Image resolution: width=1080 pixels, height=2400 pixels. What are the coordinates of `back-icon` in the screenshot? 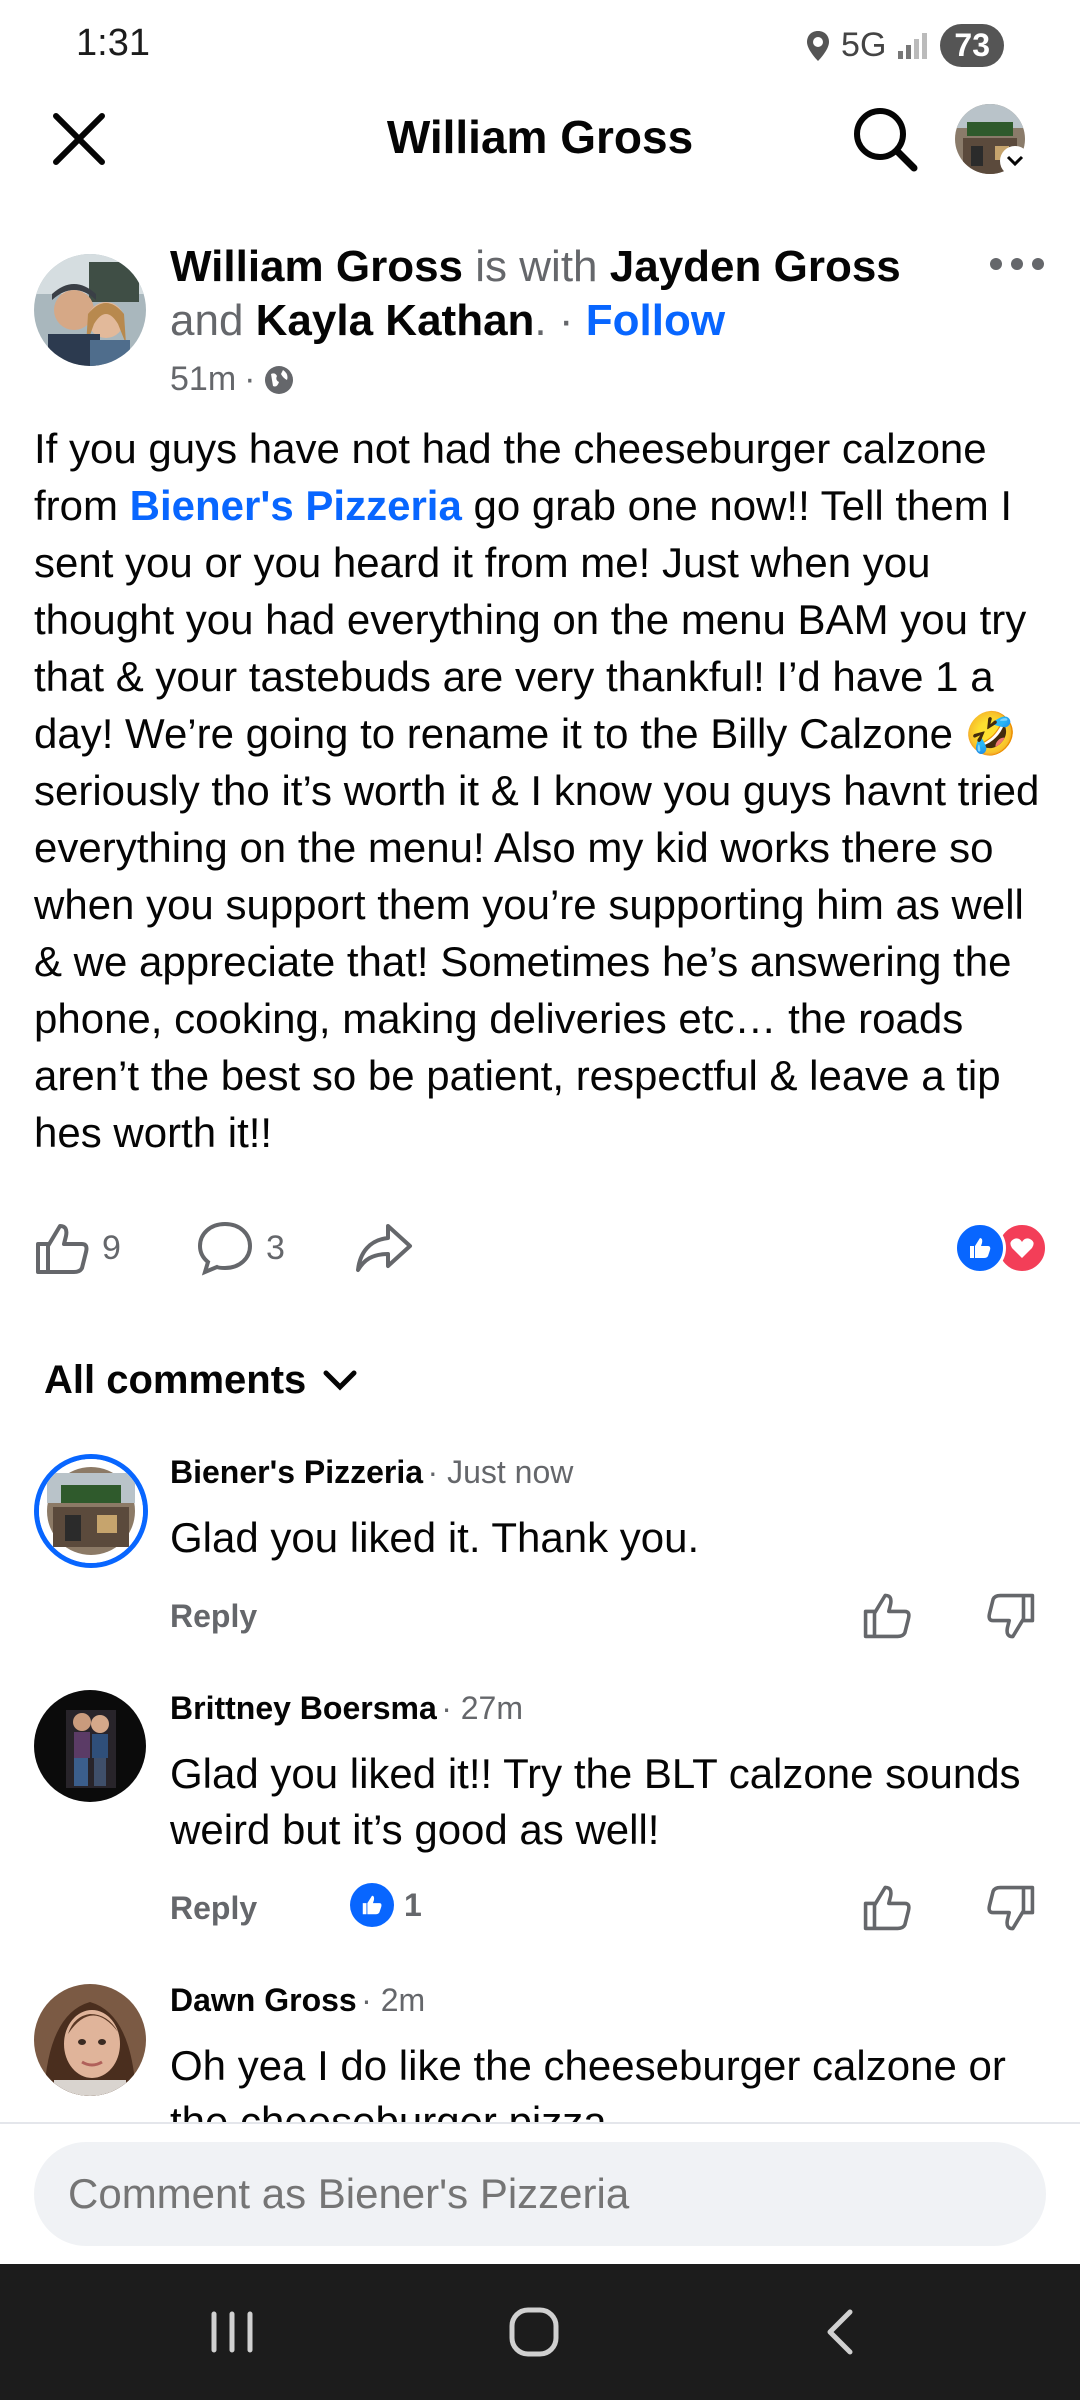 It's located at (840, 2332).